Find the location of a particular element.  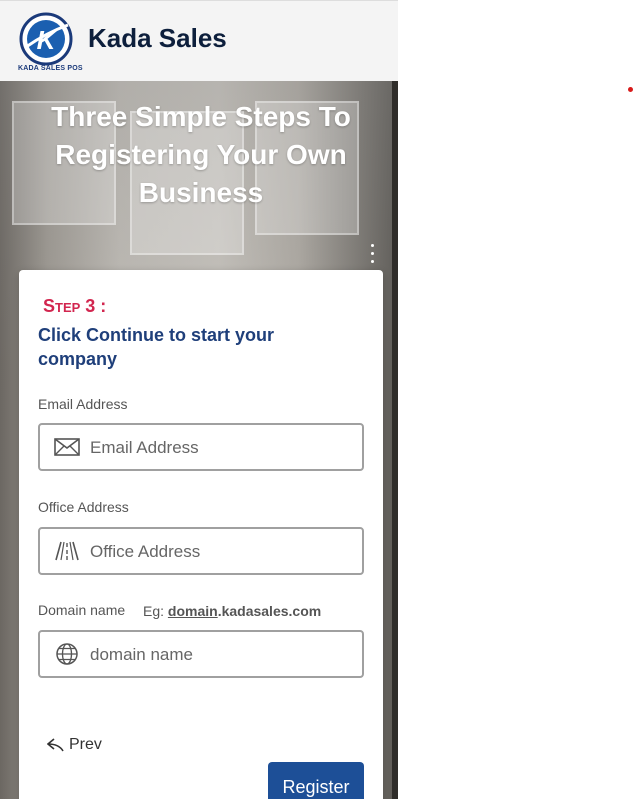

step-subtitle: Click Continue to start your company is located at coordinates (156, 347).